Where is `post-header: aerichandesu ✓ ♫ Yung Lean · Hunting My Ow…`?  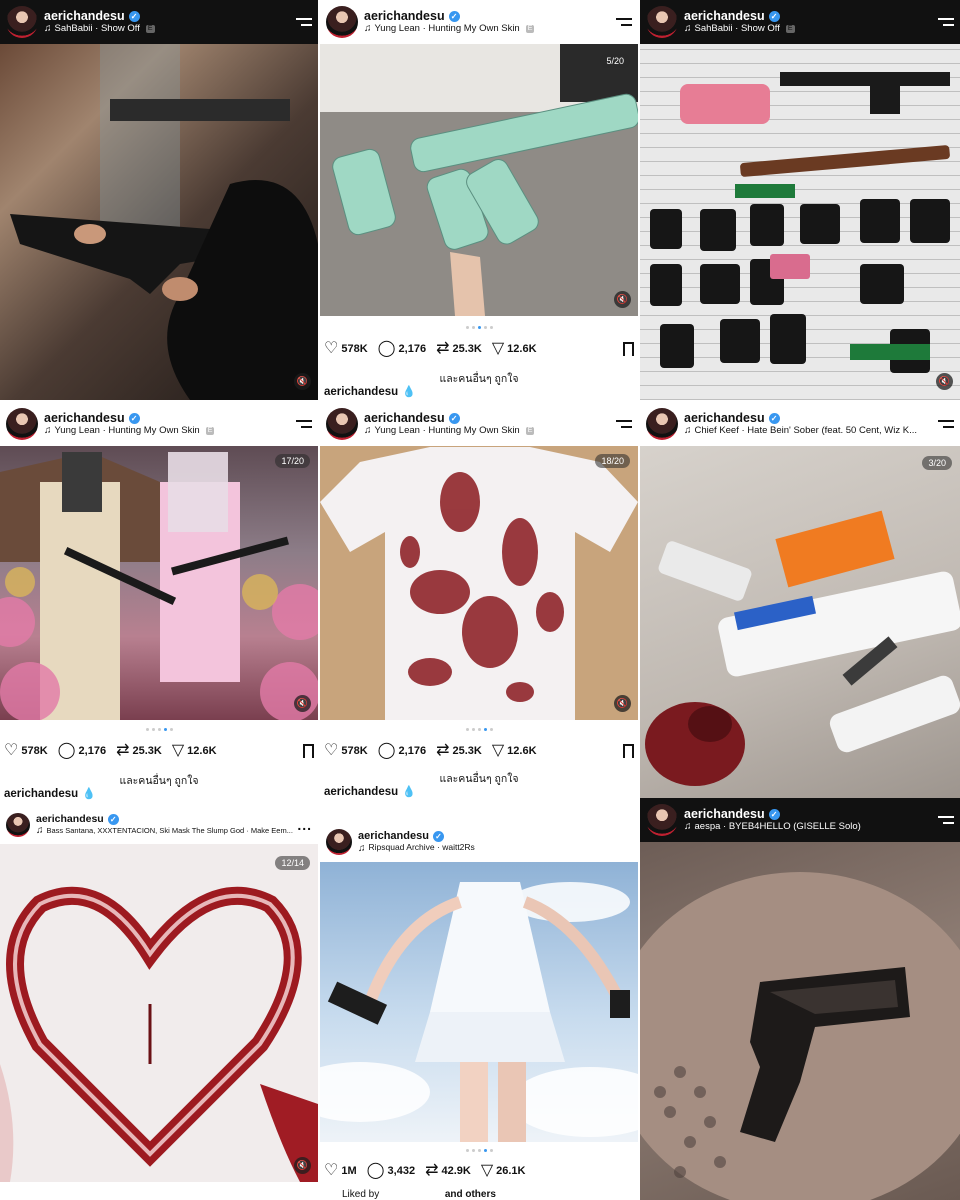
post-header: aerichandesu ✓ ♫ Yung Lean · Hunting My Ow… is located at coordinates (479, 22).